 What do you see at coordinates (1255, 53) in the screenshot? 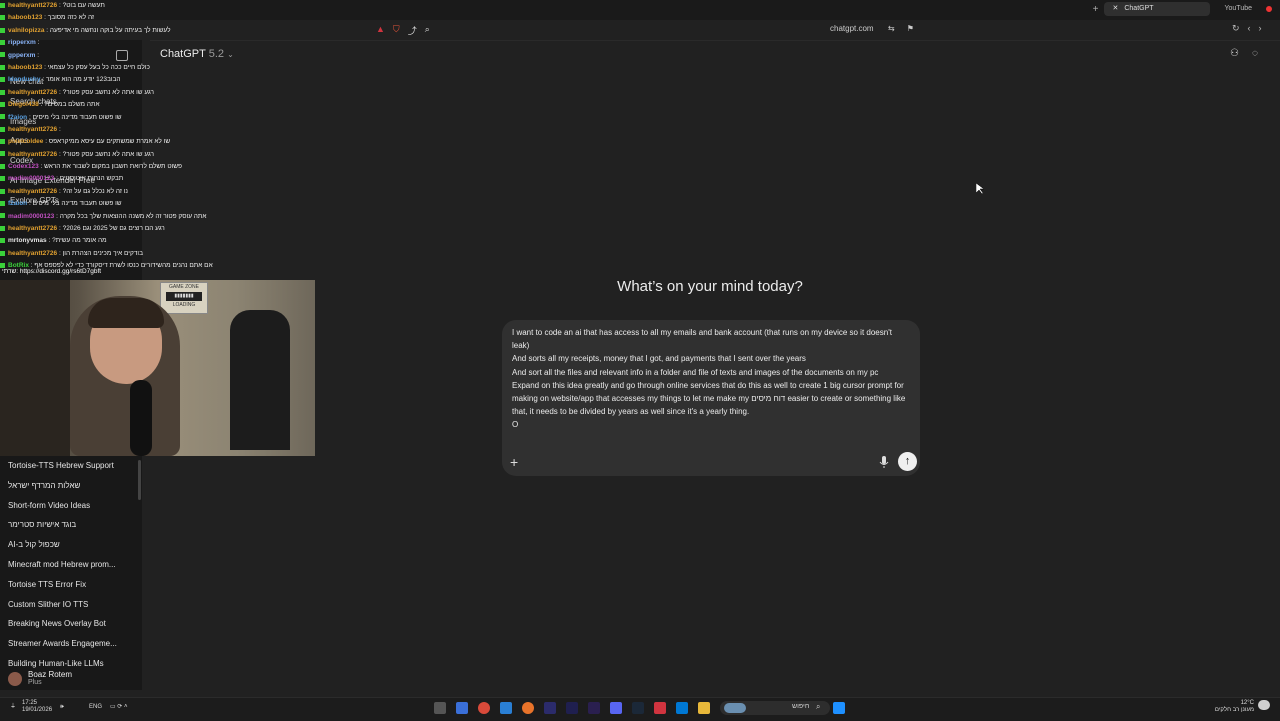
I see `temporary-chat-icon: ◌` at bounding box center [1255, 53].